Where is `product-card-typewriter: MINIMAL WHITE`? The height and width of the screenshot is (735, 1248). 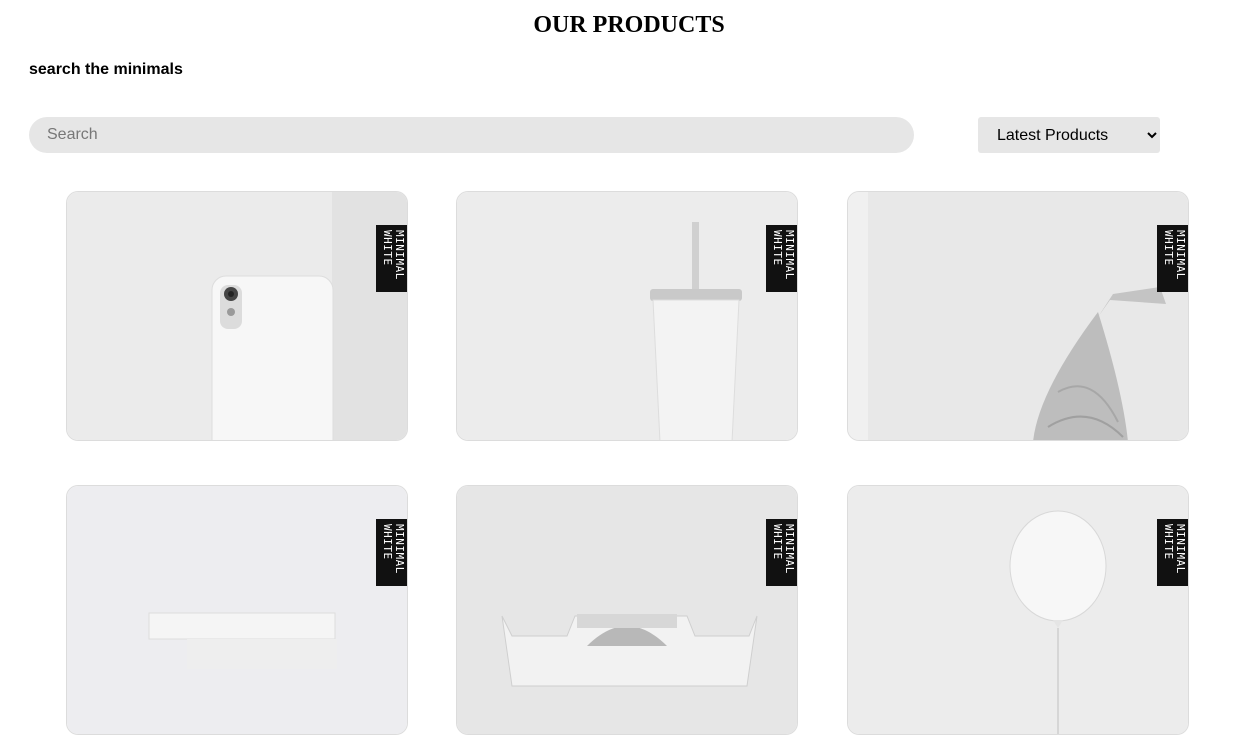
product-card-typewriter: MINIMAL WHITE is located at coordinates (627, 610).